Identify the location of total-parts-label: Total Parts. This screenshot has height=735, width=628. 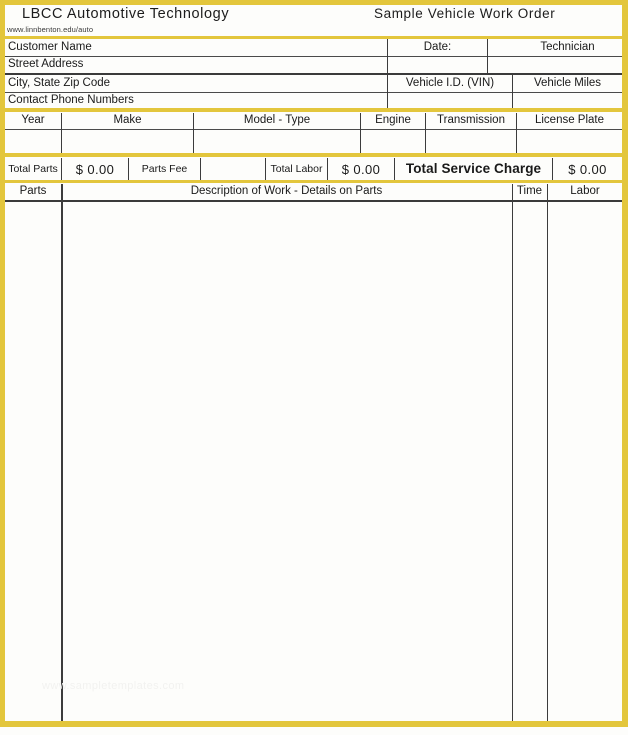
(33, 169).